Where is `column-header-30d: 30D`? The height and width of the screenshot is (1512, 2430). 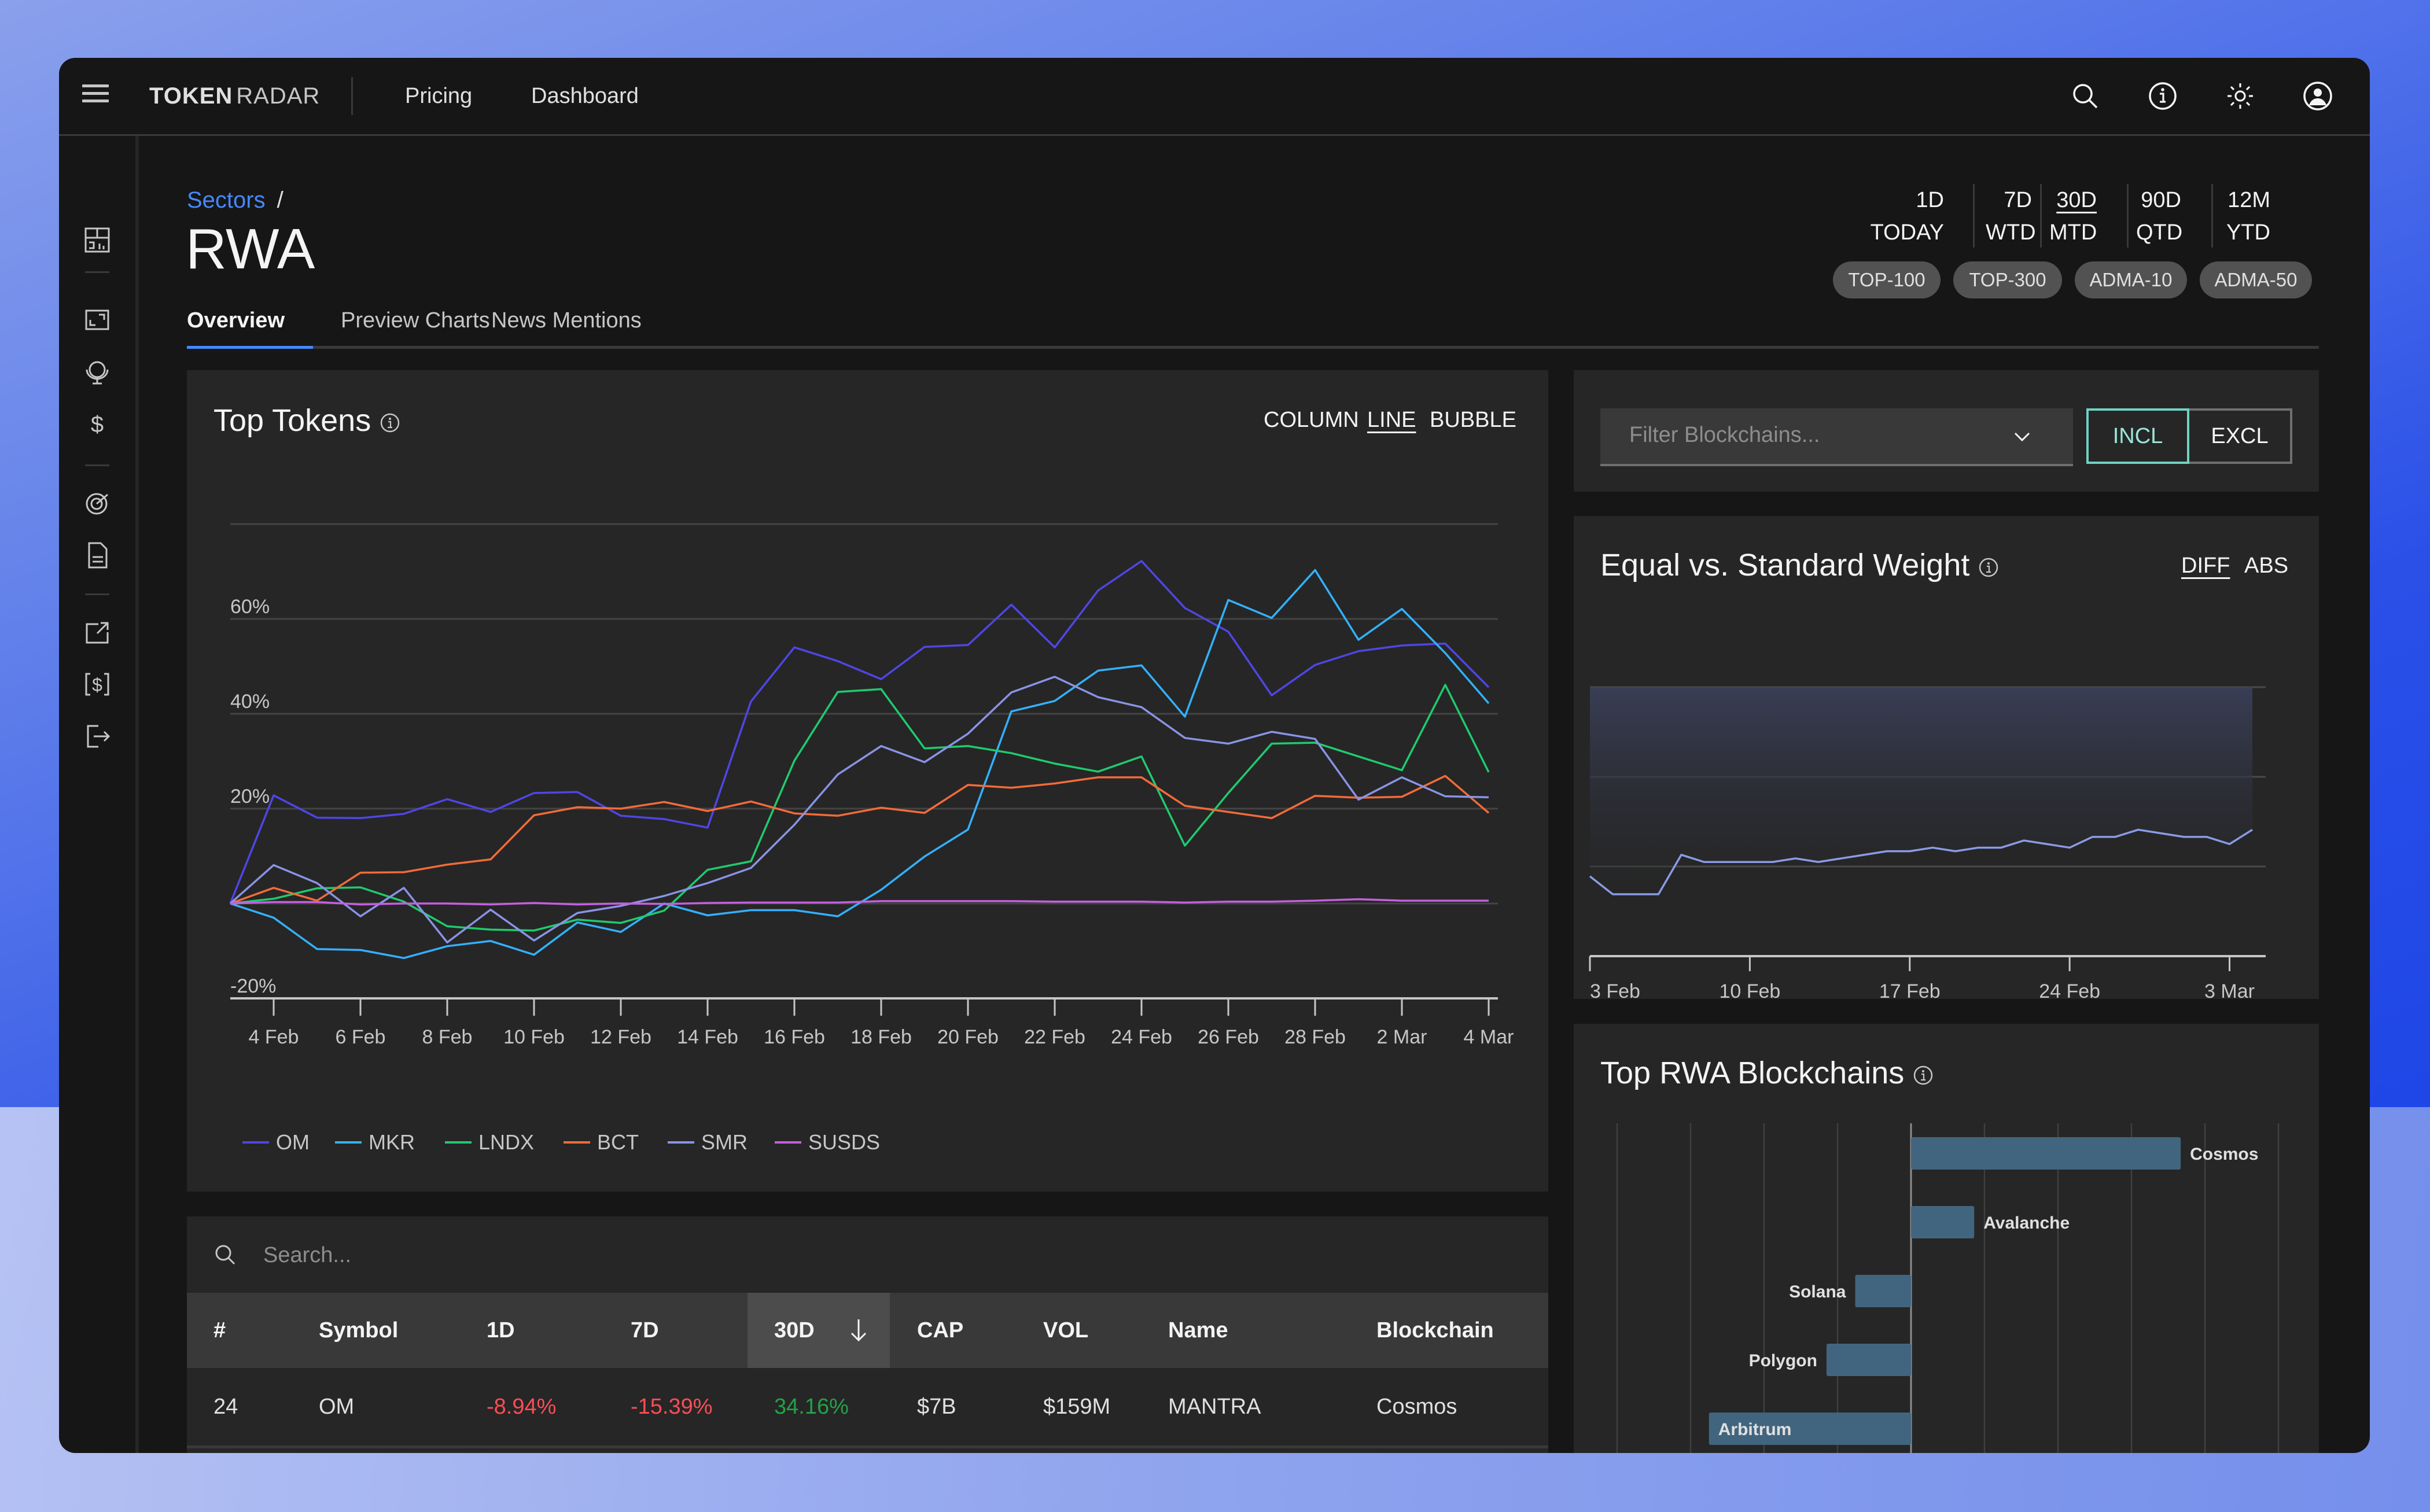 column-header-30d: 30D is located at coordinates (819, 1330).